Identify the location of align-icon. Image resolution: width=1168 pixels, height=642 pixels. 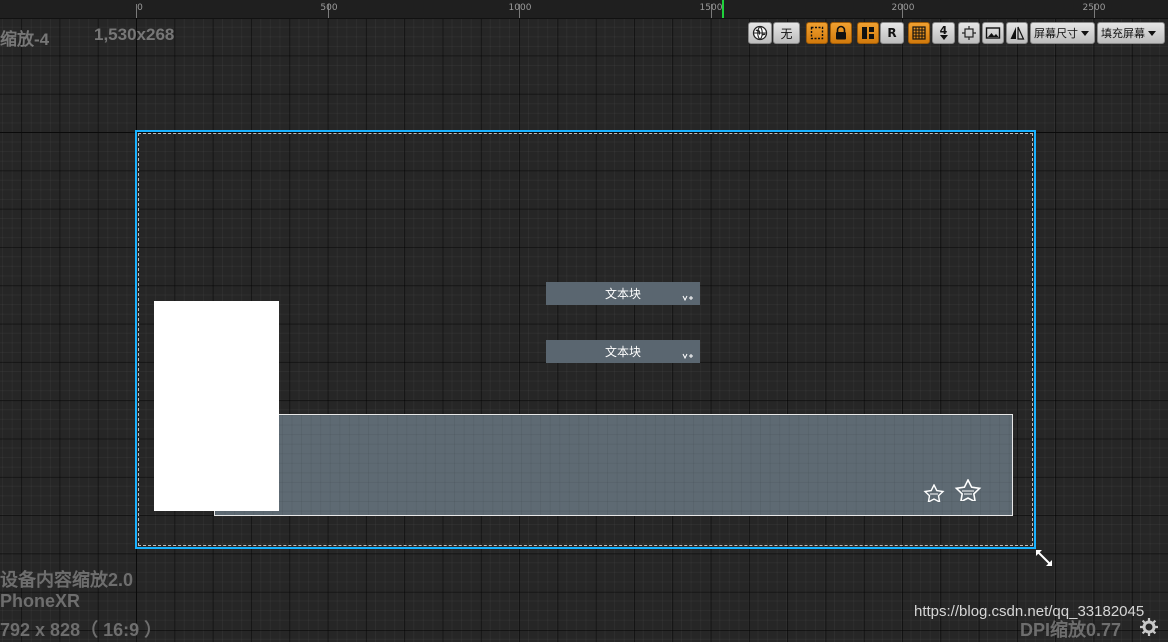
(969, 33).